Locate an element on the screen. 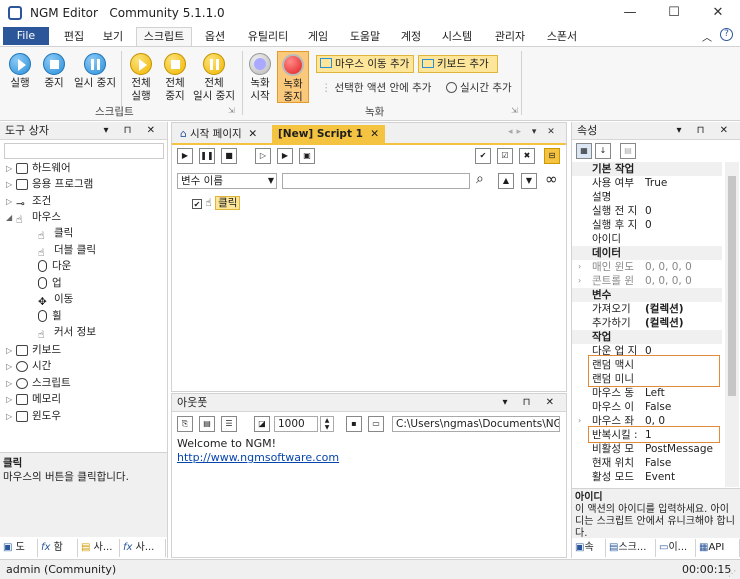 The height and width of the screenshot is (579, 740). menu-utility: 유틸리티 is located at coordinates (268, 36).